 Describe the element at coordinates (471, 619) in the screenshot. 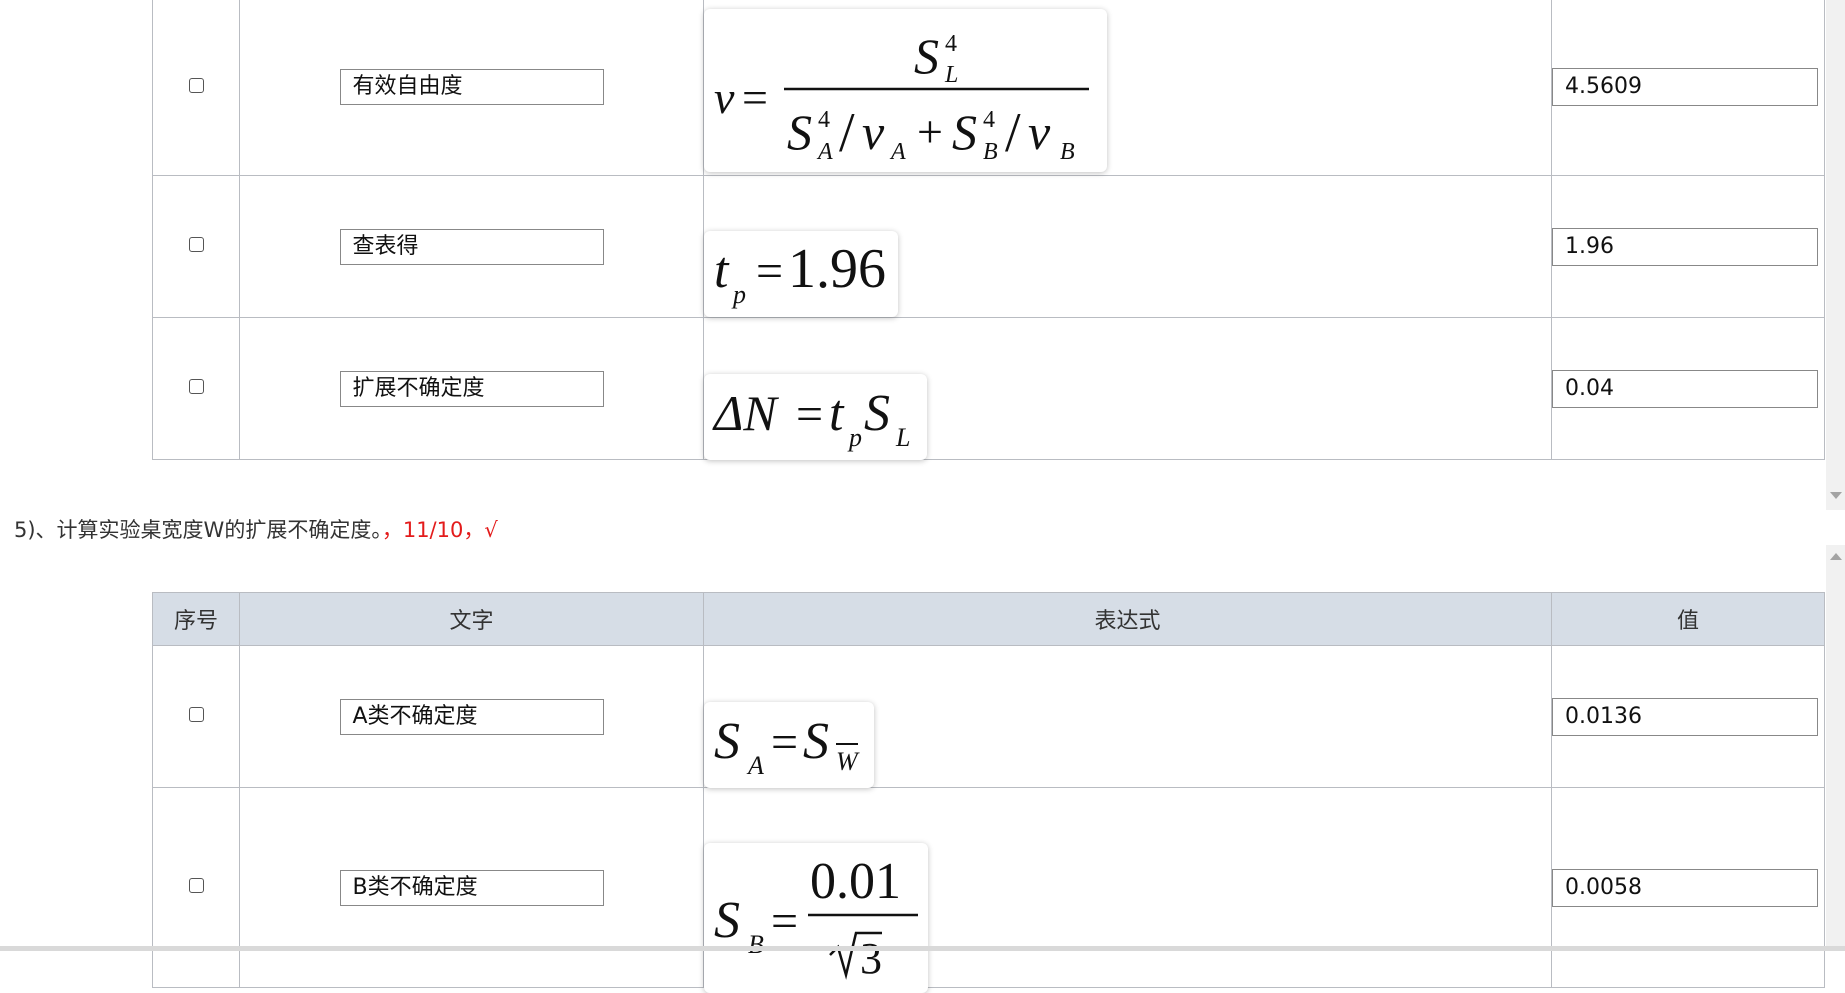

I see `header-text: 文字` at that location.